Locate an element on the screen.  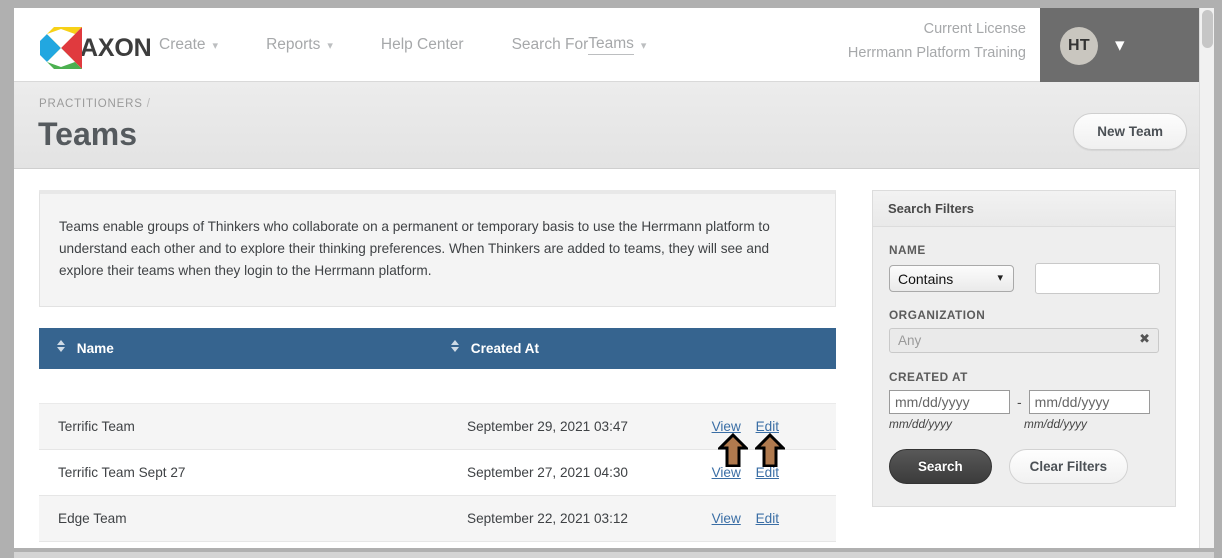
table-spacer-cell is located at coordinates (437, 387).